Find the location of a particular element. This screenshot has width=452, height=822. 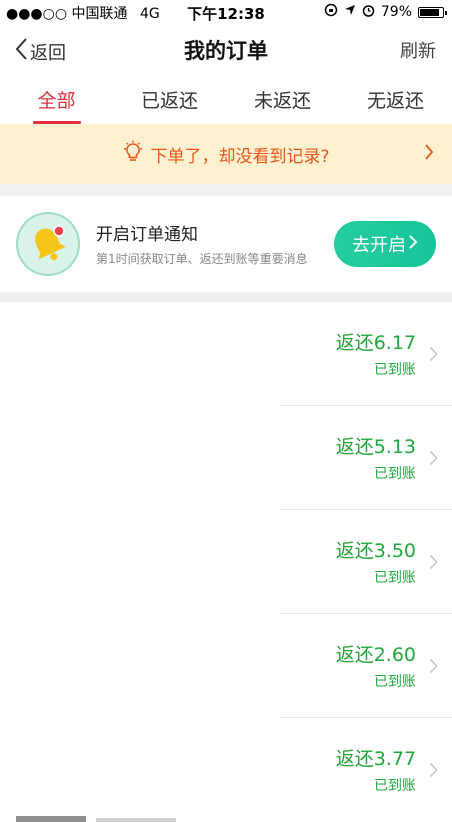

alarm-icon is located at coordinates (368, 12).